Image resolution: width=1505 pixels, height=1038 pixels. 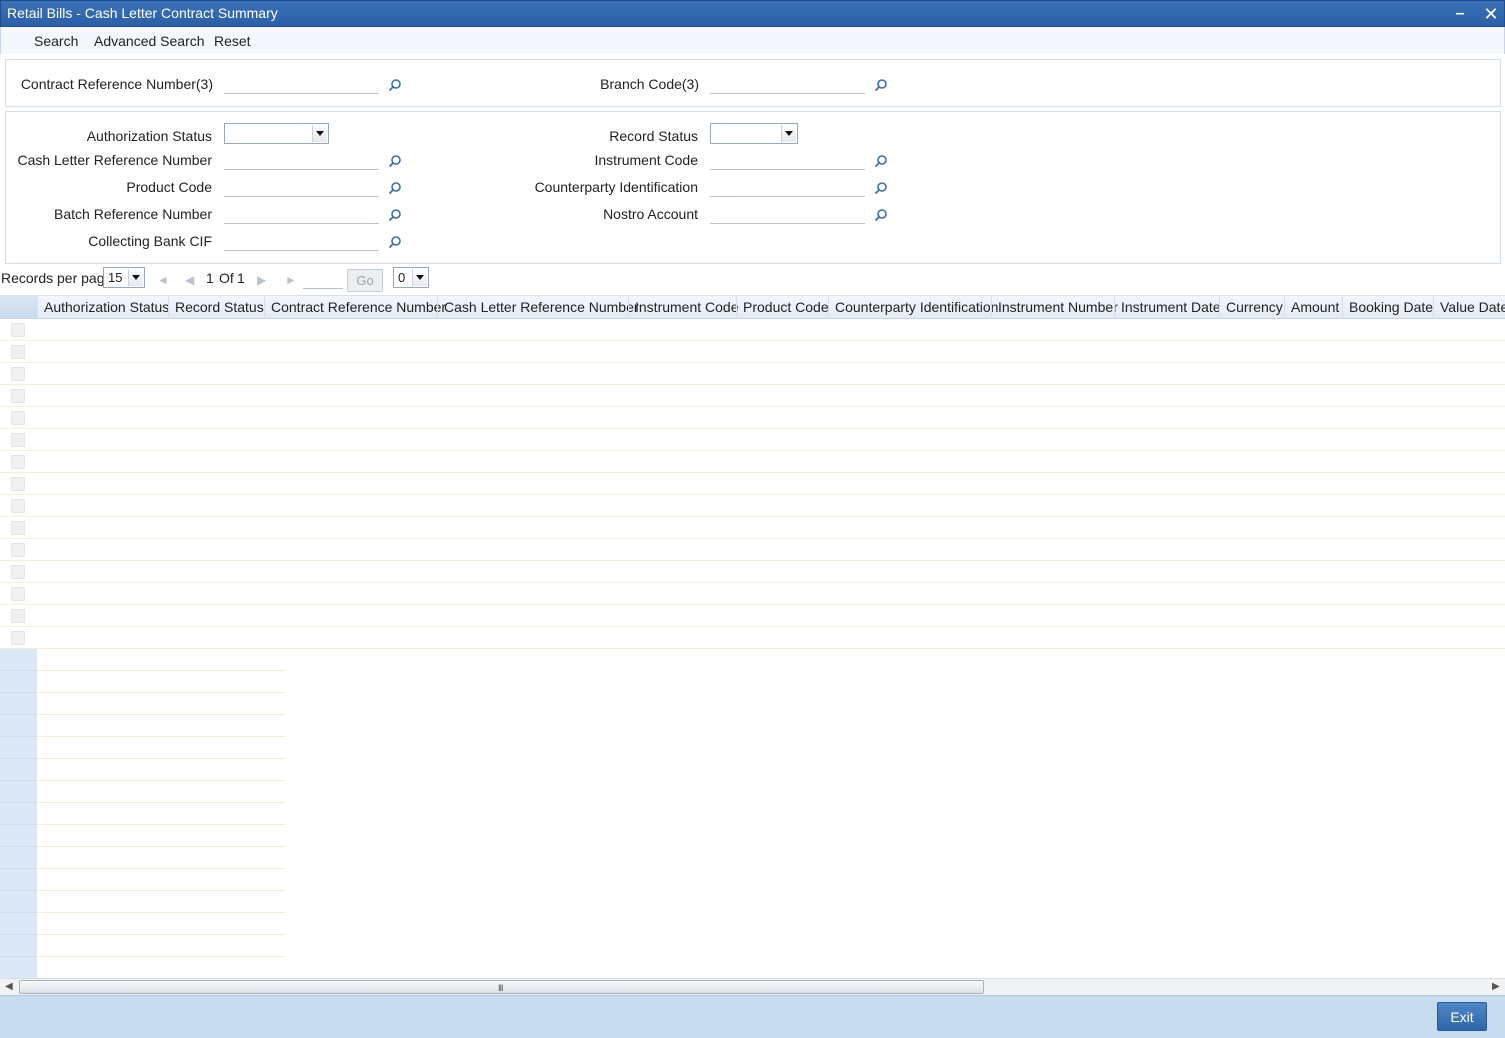 What do you see at coordinates (1167, 307) in the screenshot?
I see `column-header: Instrument Date` at bounding box center [1167, 307].